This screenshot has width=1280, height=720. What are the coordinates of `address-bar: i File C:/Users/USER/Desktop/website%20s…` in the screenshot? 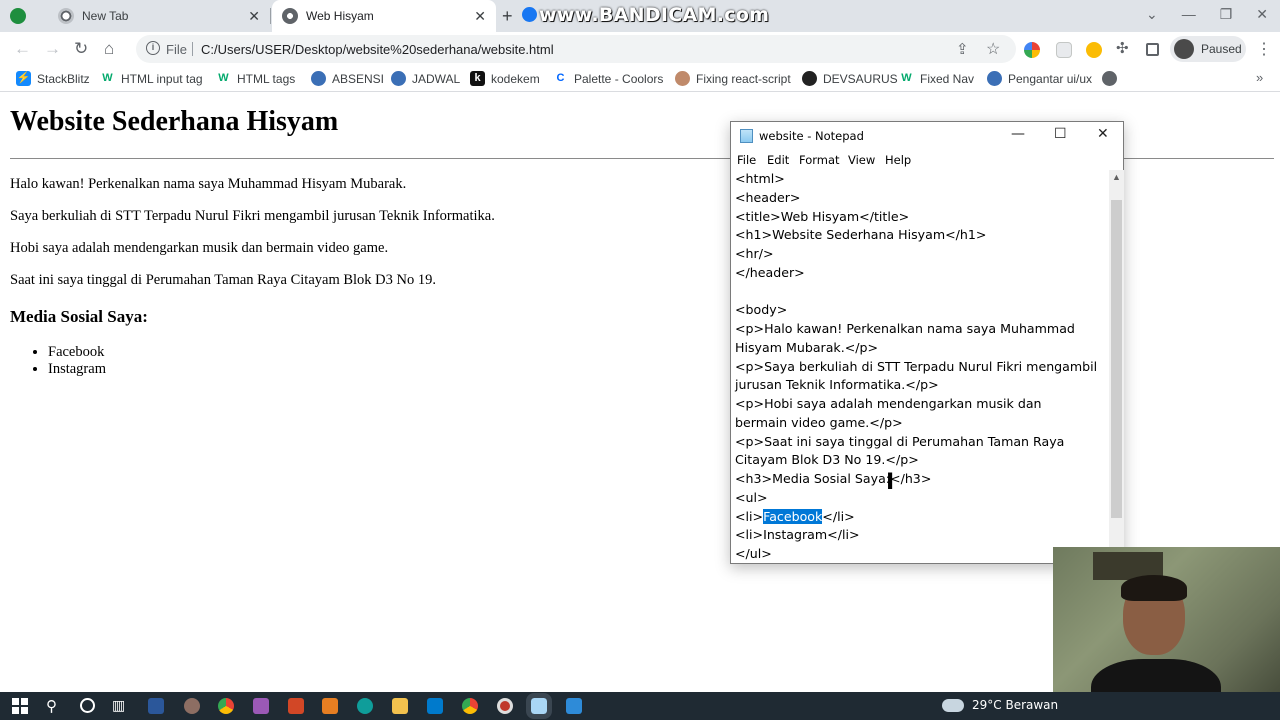 It's located at (576, 49).